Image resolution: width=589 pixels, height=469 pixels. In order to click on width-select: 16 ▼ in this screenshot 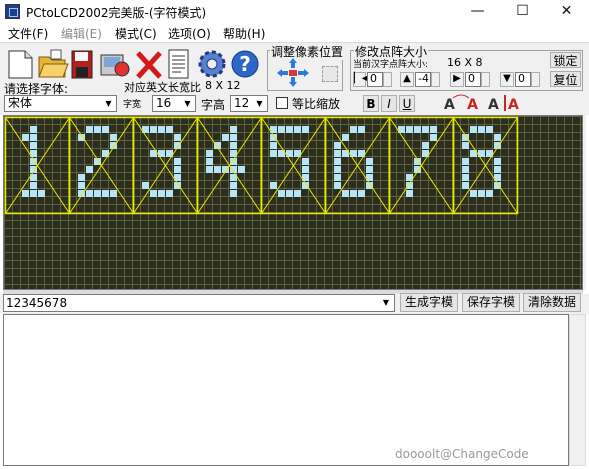, I will do `click(174, 103)`.